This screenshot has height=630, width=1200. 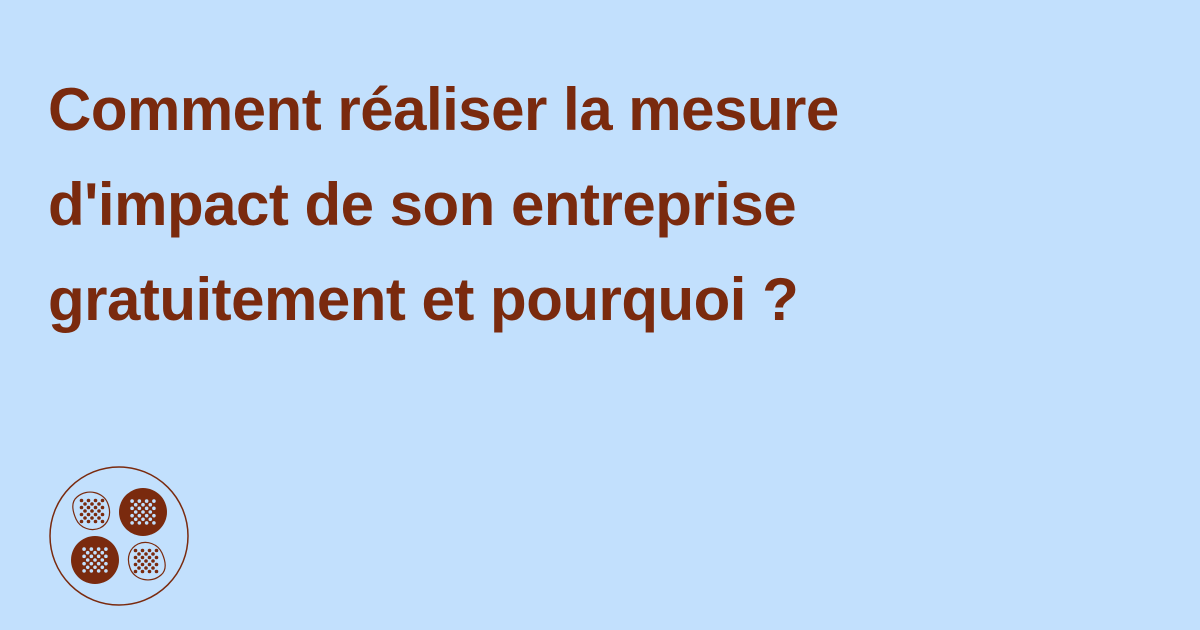 What do you see at coordinates (443, 109) in the screenshot?
I see `title-line-1: Comment réaliser la mesure` at bounding box center [443, 109].